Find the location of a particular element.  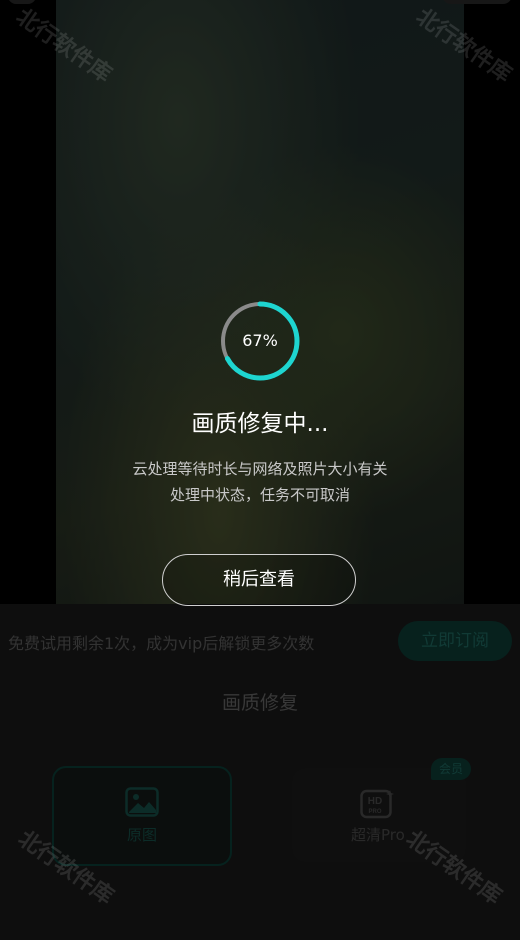

progress-percent: 67% is located at coordinates (260, 340).